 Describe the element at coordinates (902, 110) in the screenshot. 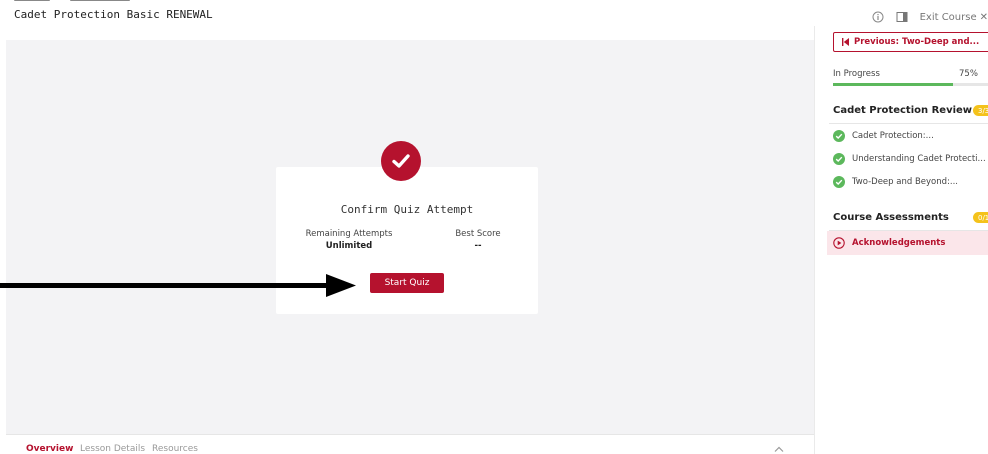

I see `section-title-cadet-protection-review: Cadet Protection Review` at that location.